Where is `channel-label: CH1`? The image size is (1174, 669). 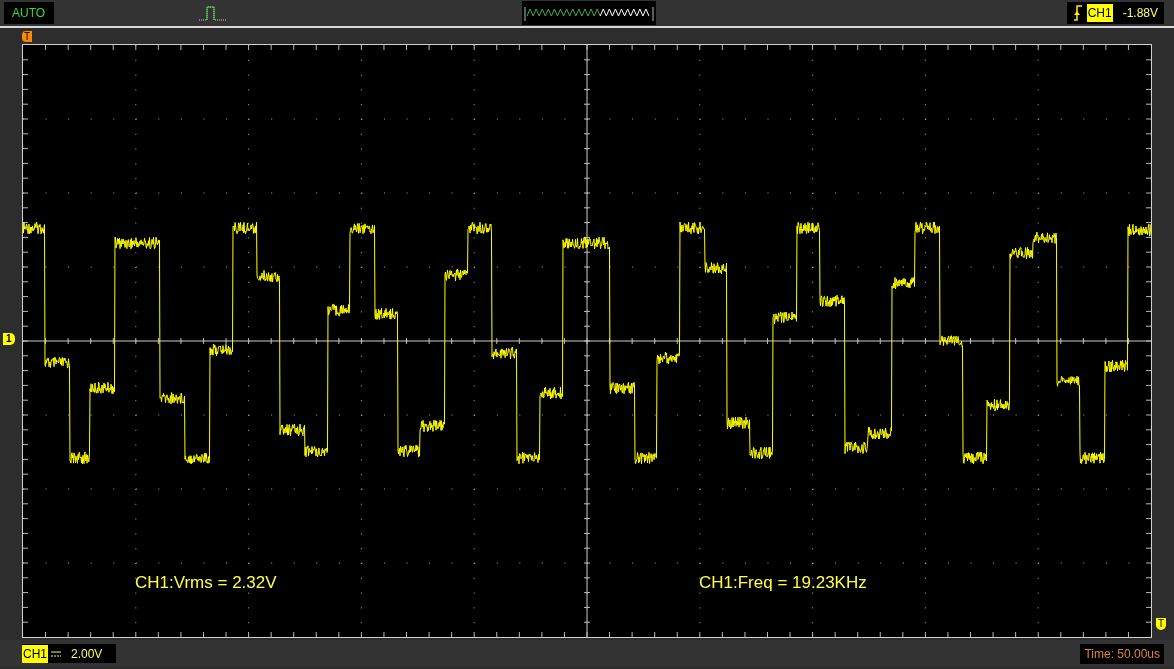 channel-label: CH1 is located at coordinates (35, 653).